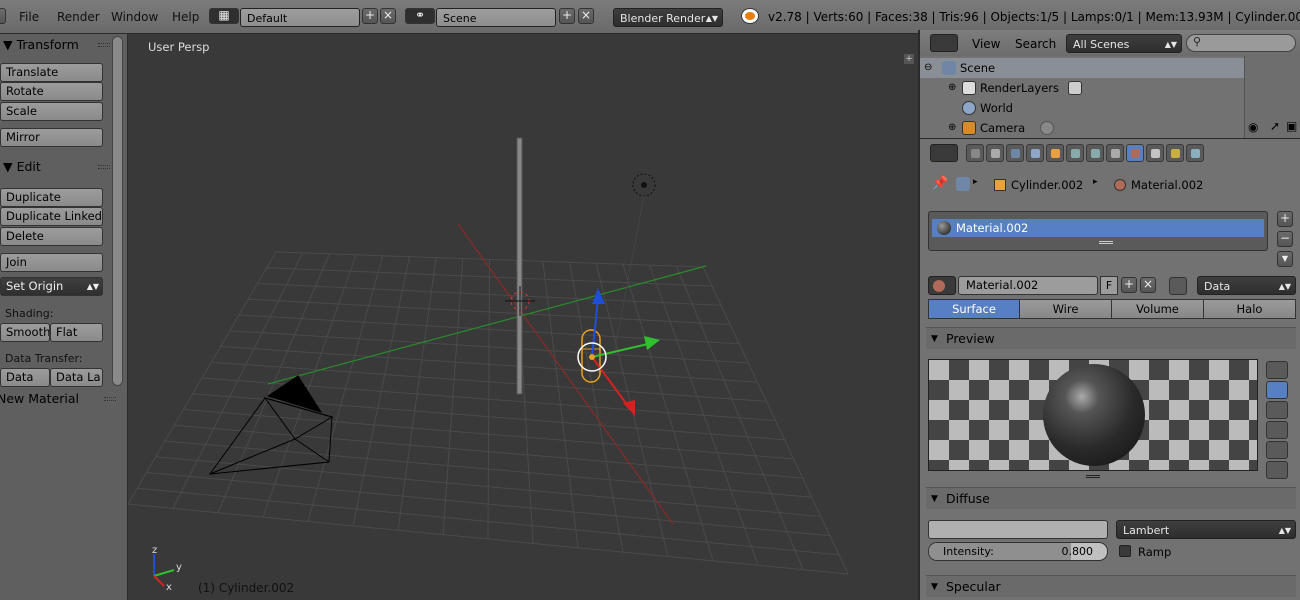 Image resolution: width=1300 pixels, height=600 pixels. Describe the element at coordinates (134, 17) in the screenshot. I see `menu-window: Window` at that location.